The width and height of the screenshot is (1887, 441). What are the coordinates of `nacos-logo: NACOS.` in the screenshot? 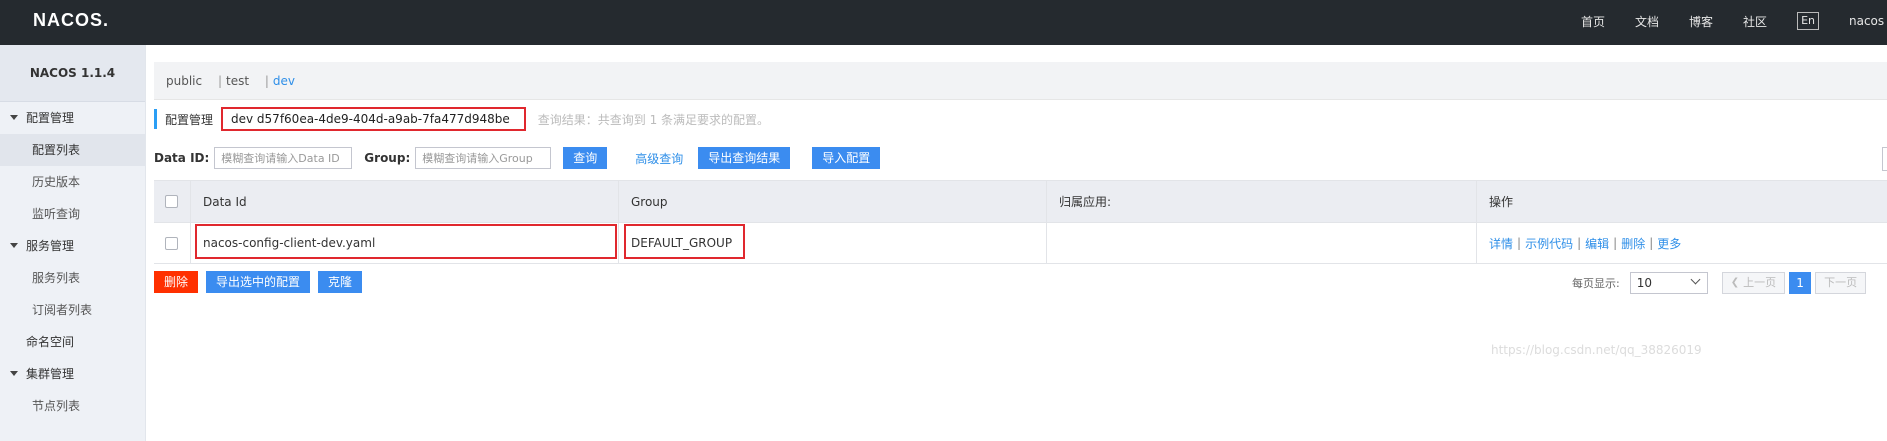 It's located at (71, 20).